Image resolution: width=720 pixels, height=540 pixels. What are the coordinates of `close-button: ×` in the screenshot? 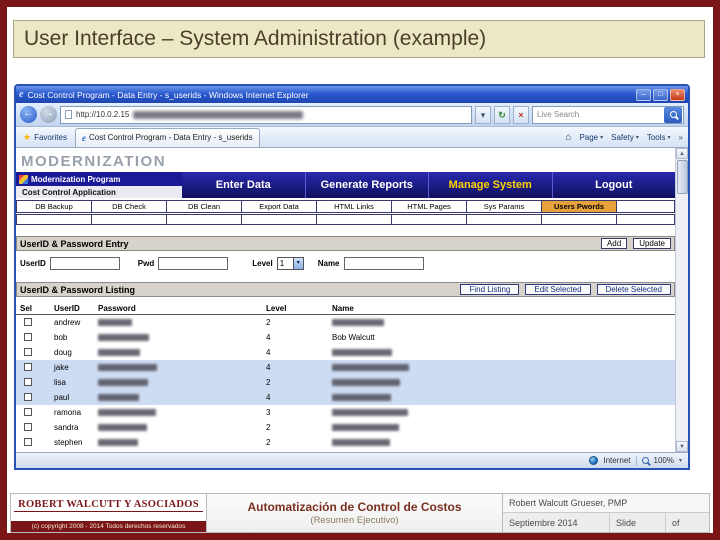 It's located at (677, 94).